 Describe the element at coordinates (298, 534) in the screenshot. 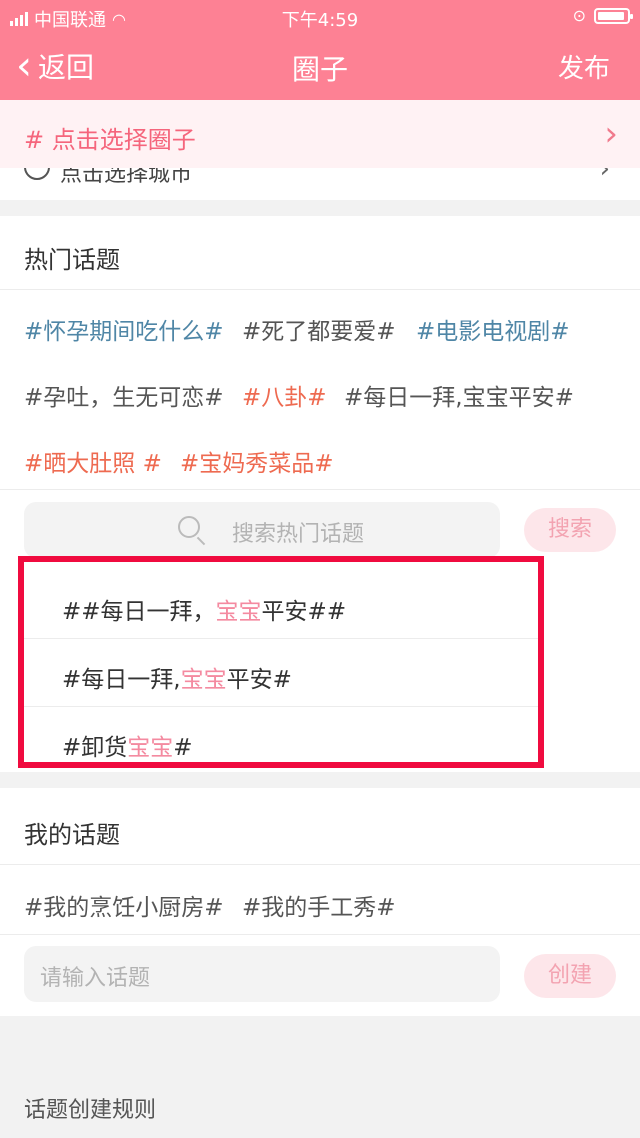

I see `search-placeholder: 搜索热门话题` at that location.